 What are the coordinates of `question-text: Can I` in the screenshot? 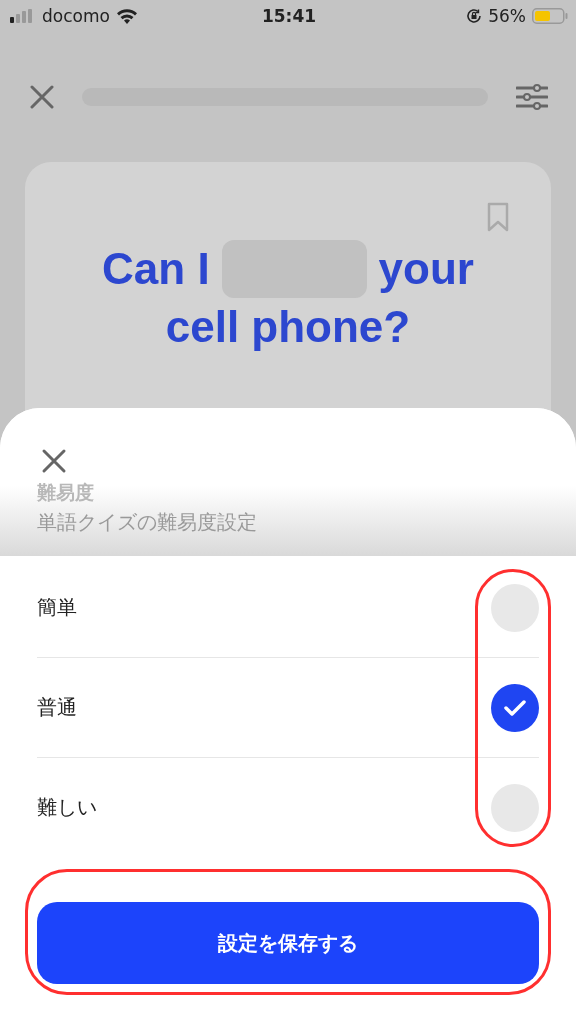 It's located at (156, 269).